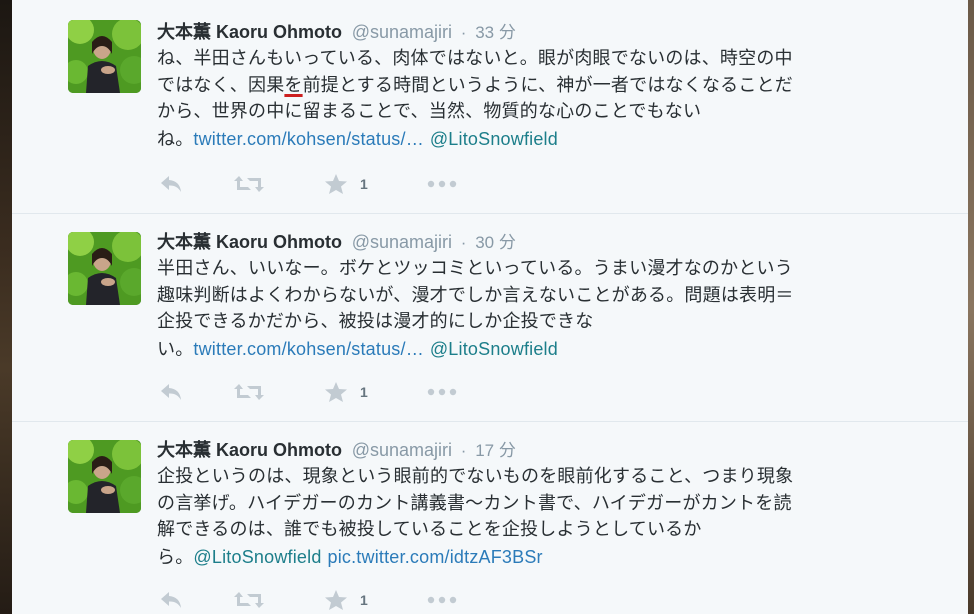 The height and width of the screenshot is (614, 974). Describe the element at coordinates (429, 111) in the screenshot. I see `tweet-text-line: から、世界の中に留まることで、当然、物質的な心のことでもない` at that location.